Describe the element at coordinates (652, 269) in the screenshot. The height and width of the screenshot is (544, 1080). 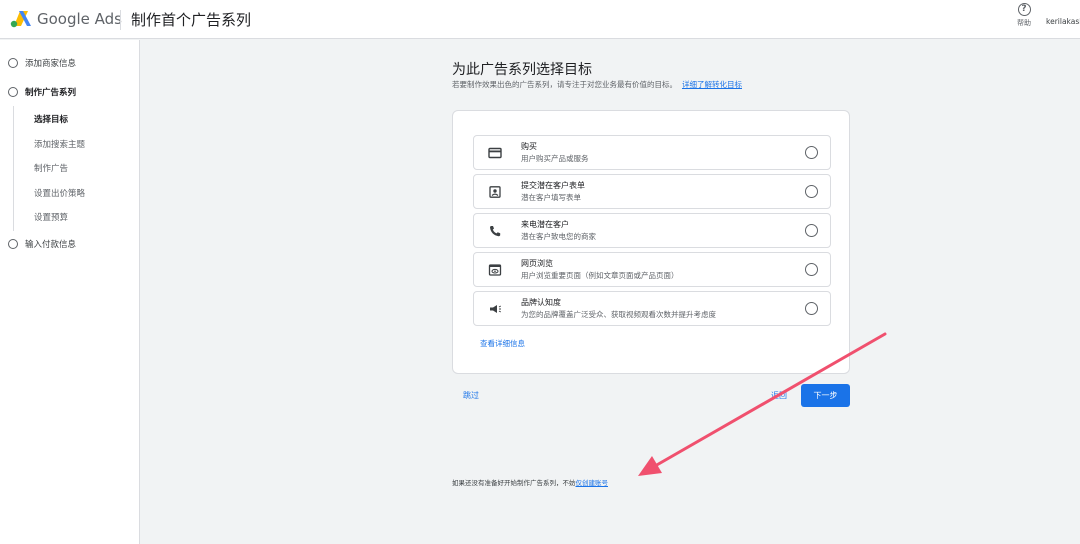
I see `goal-option-page-view: 网页浏览 用户浏览重要页面（例如文章页面或产品页面）` at that location.